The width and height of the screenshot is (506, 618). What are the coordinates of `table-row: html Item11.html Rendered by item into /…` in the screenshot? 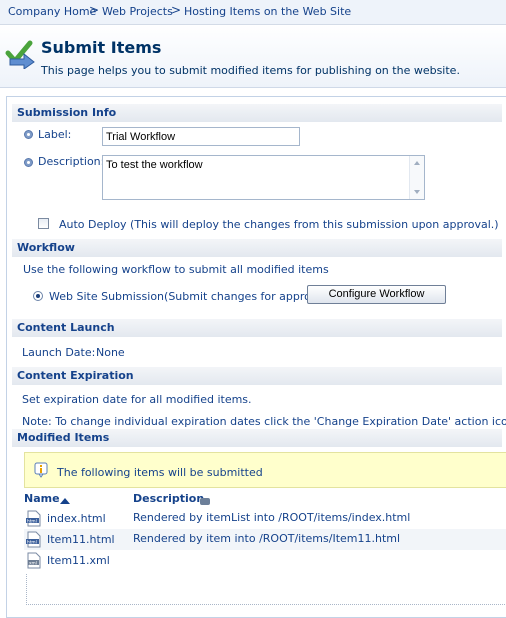 It's located at (265, 539).